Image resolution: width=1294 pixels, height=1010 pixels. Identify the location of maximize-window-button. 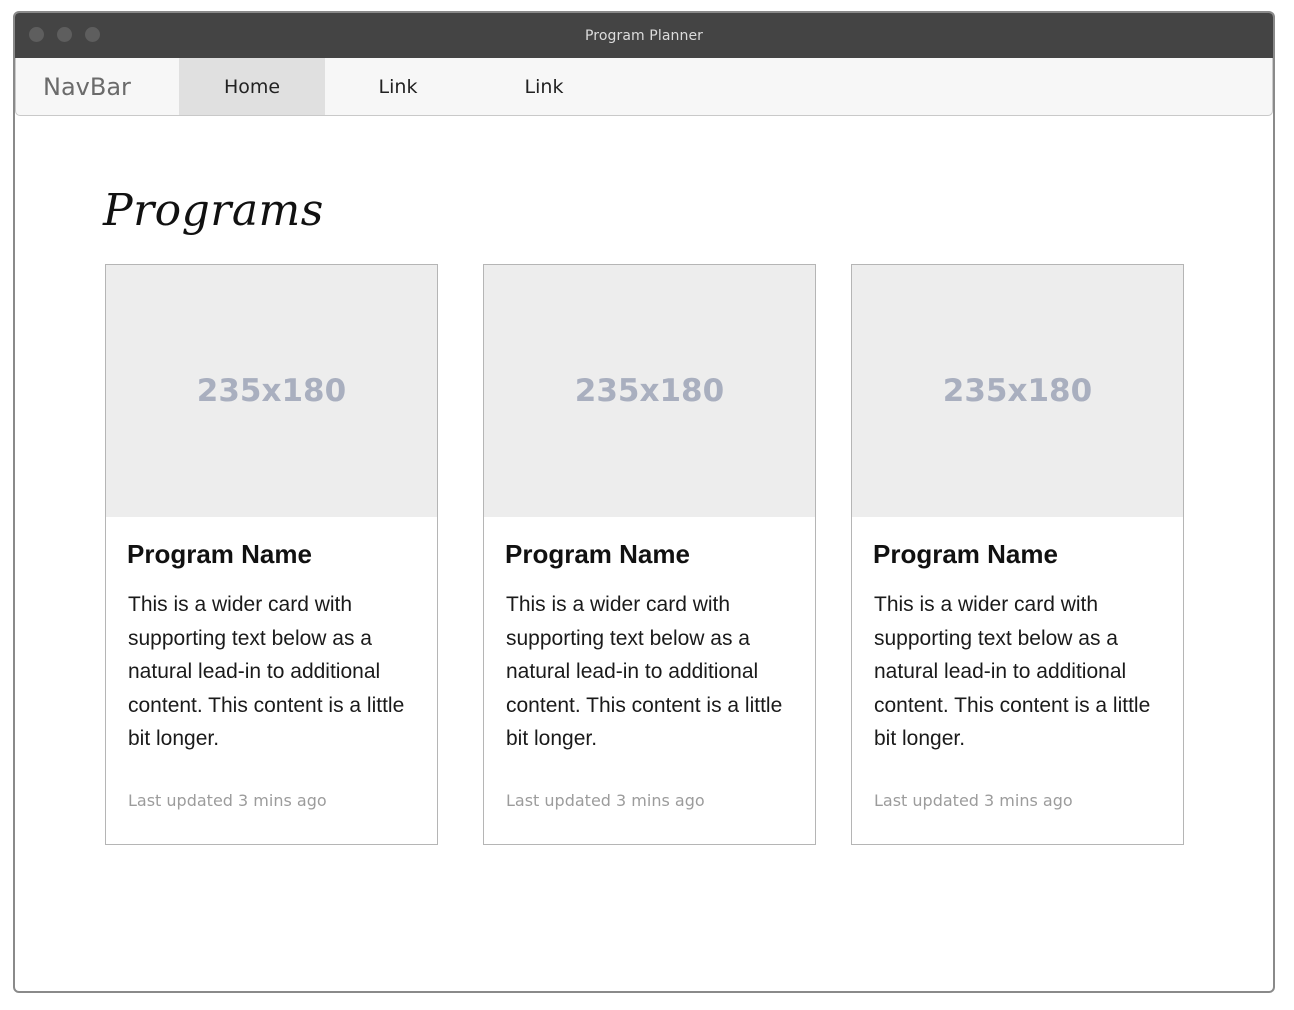
(92, 34).